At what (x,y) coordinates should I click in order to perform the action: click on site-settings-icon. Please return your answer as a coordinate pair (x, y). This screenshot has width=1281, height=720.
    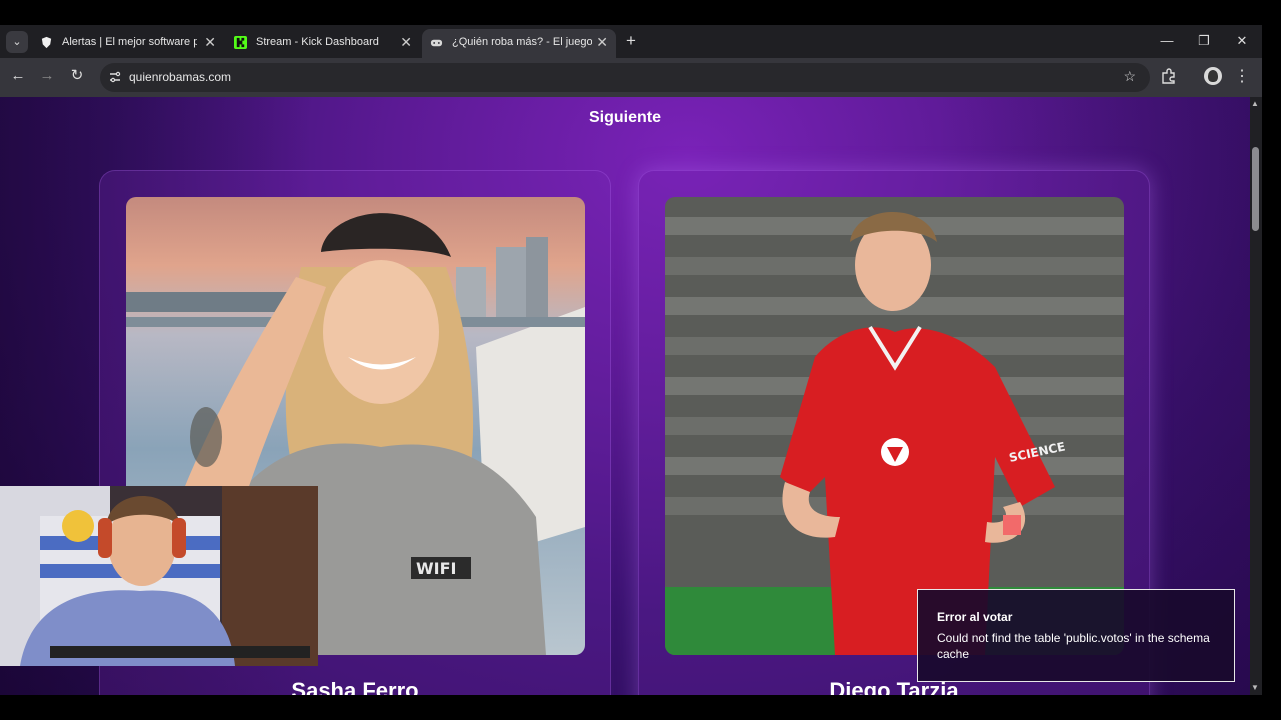
    Looking at the image, I should click on (115, 77).